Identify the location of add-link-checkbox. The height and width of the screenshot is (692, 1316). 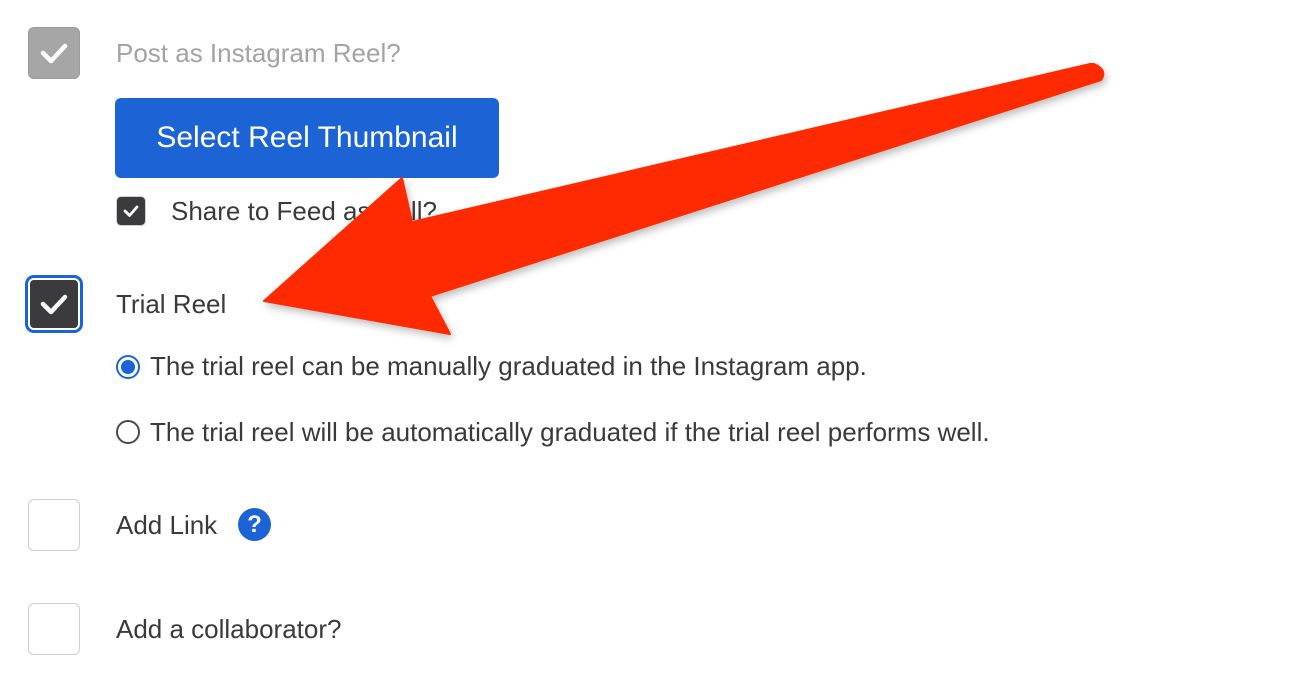
(54, 525).